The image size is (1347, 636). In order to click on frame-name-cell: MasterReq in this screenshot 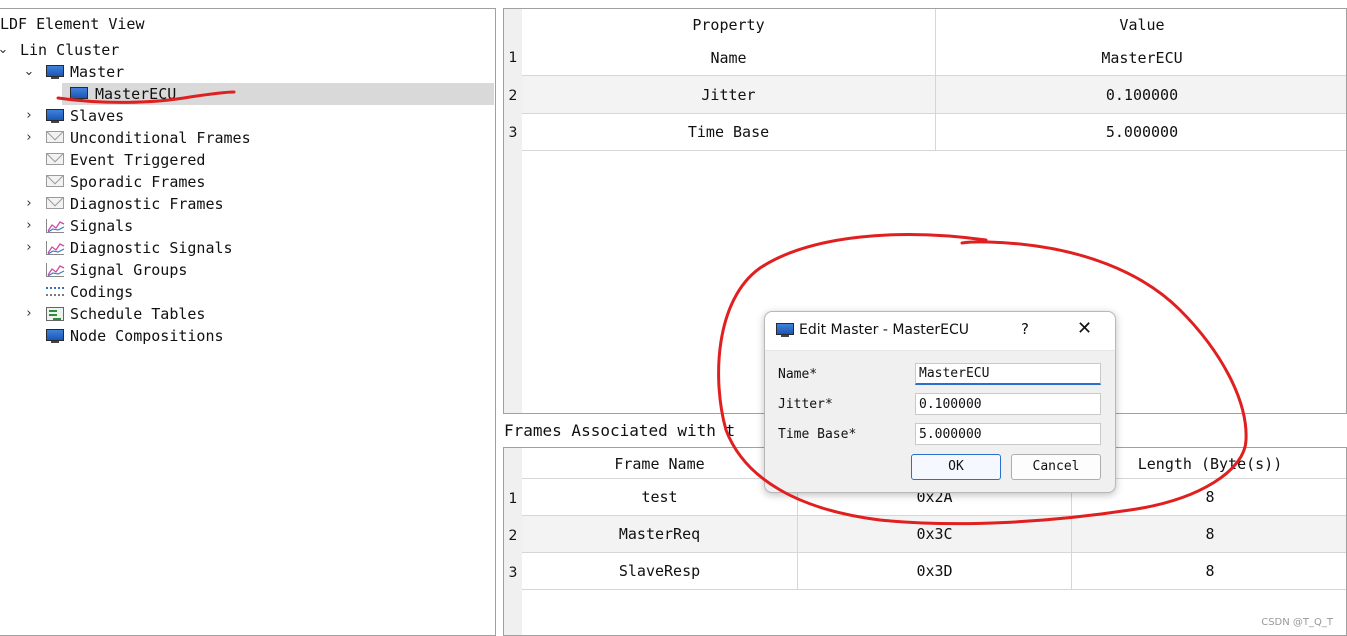, I will do `click(659, 534)`.